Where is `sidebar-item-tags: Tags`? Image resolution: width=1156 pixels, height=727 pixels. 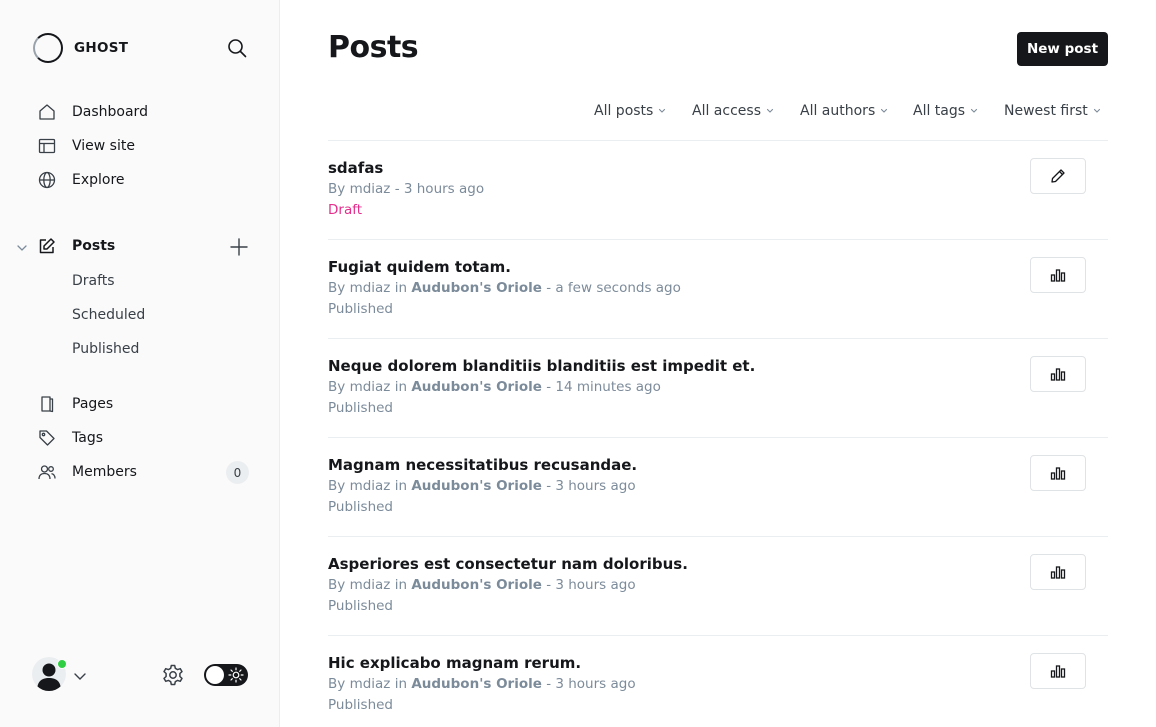 sidebar-item-tags: Tags is located at coordinates (70, 438).